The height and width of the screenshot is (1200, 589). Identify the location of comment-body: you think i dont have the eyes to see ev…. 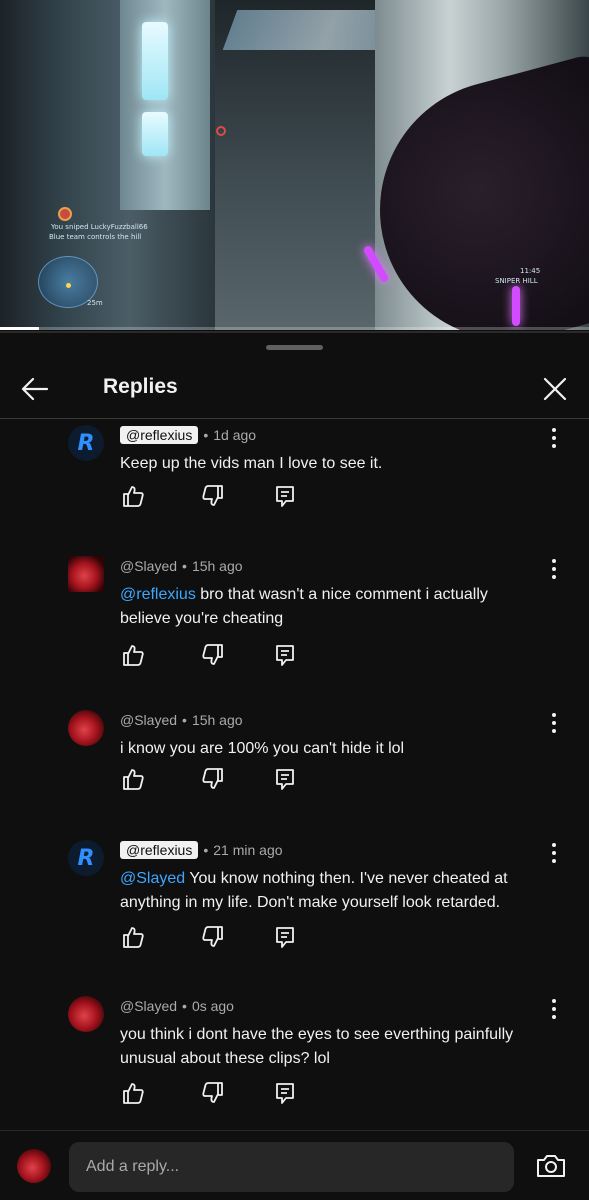
(317, 1046).